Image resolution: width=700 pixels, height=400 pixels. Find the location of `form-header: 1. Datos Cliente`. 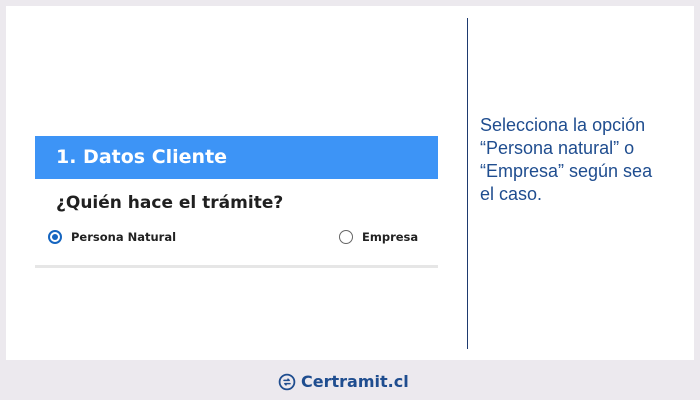

form-header: 1. Datos Cliente is located at coordinates (236, 157).